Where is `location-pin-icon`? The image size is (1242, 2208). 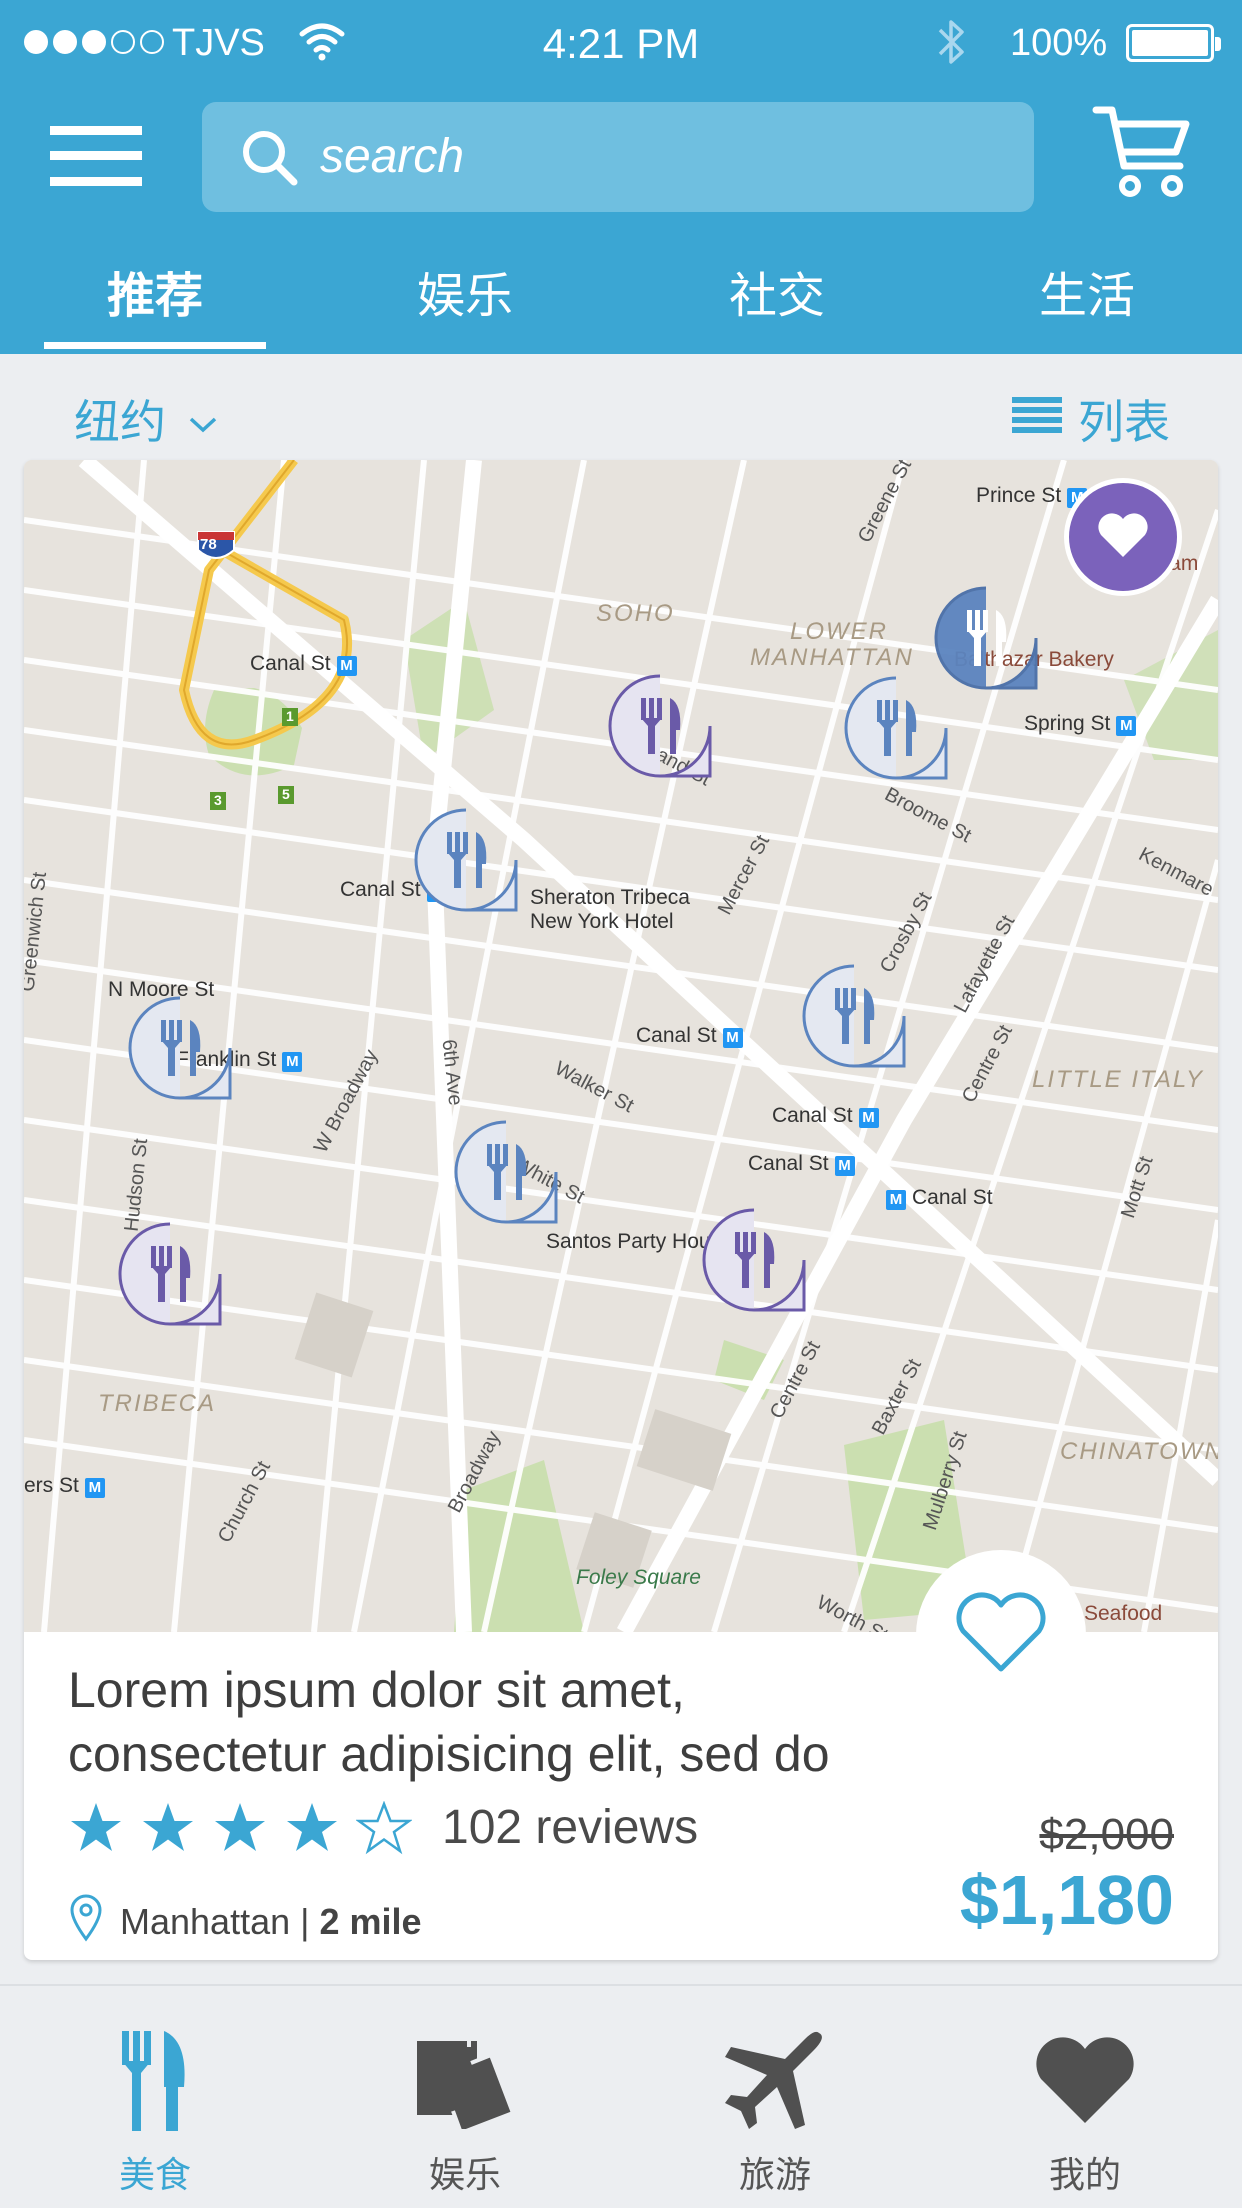 location-pin-icon is located at coordinates (86, 1921).